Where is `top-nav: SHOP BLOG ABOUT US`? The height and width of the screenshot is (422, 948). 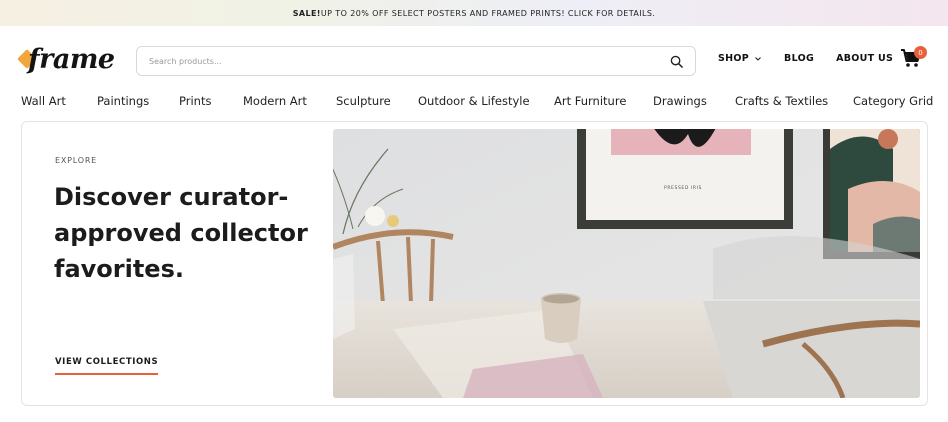
top-nav: SHOP BLOG ABOUT US is located at coordinates (805, 58).